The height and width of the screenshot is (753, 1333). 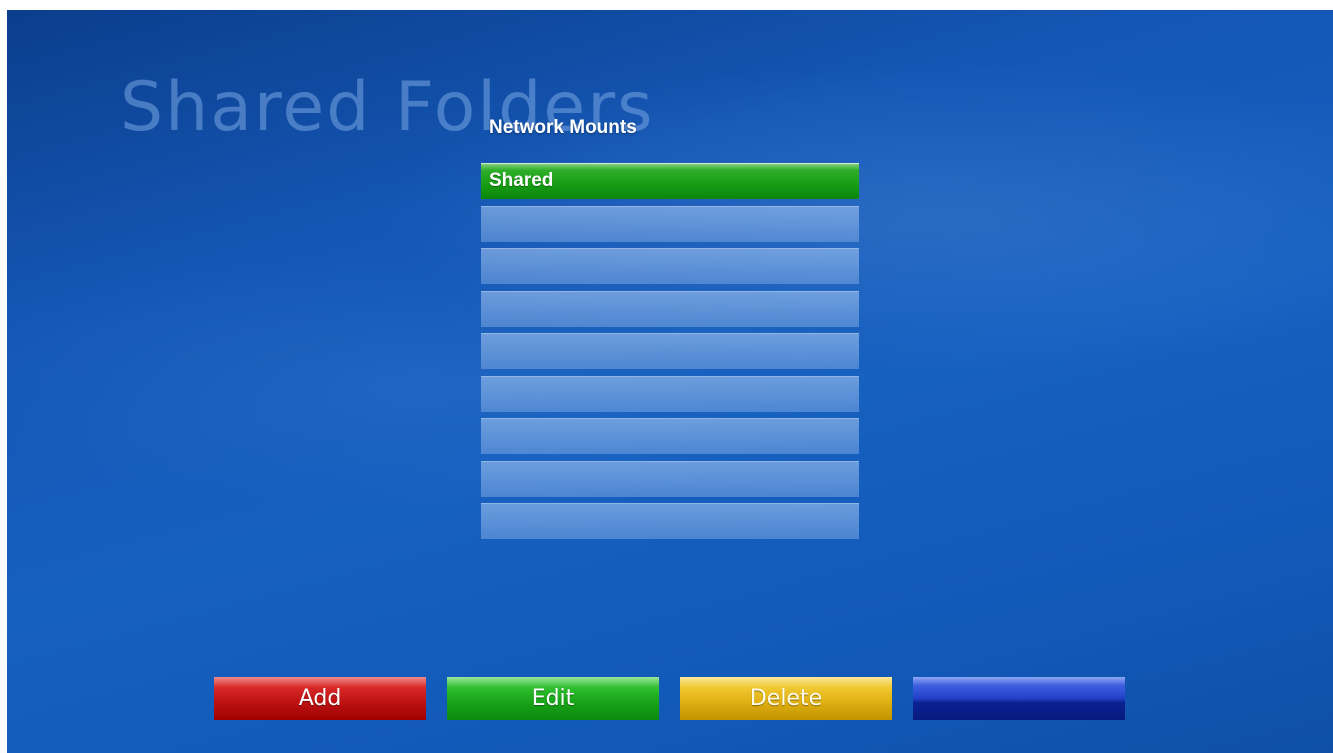 I want to click on blue-action-button, so click(x=1019, y=698).